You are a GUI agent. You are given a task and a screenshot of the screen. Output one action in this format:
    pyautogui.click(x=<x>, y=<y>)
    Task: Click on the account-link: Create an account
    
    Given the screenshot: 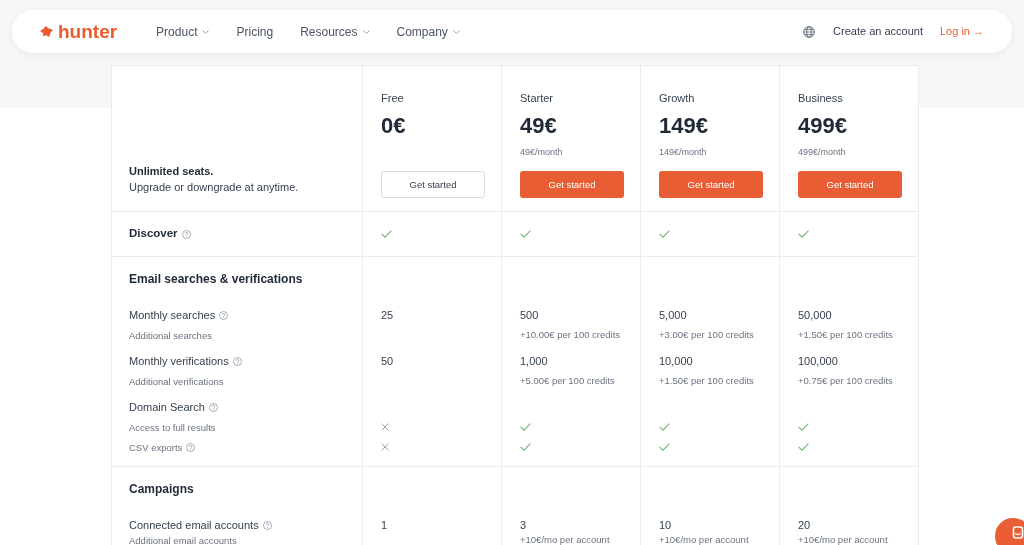 What is the action you would take?
    pyautogui.click(x=878, y=31)
    